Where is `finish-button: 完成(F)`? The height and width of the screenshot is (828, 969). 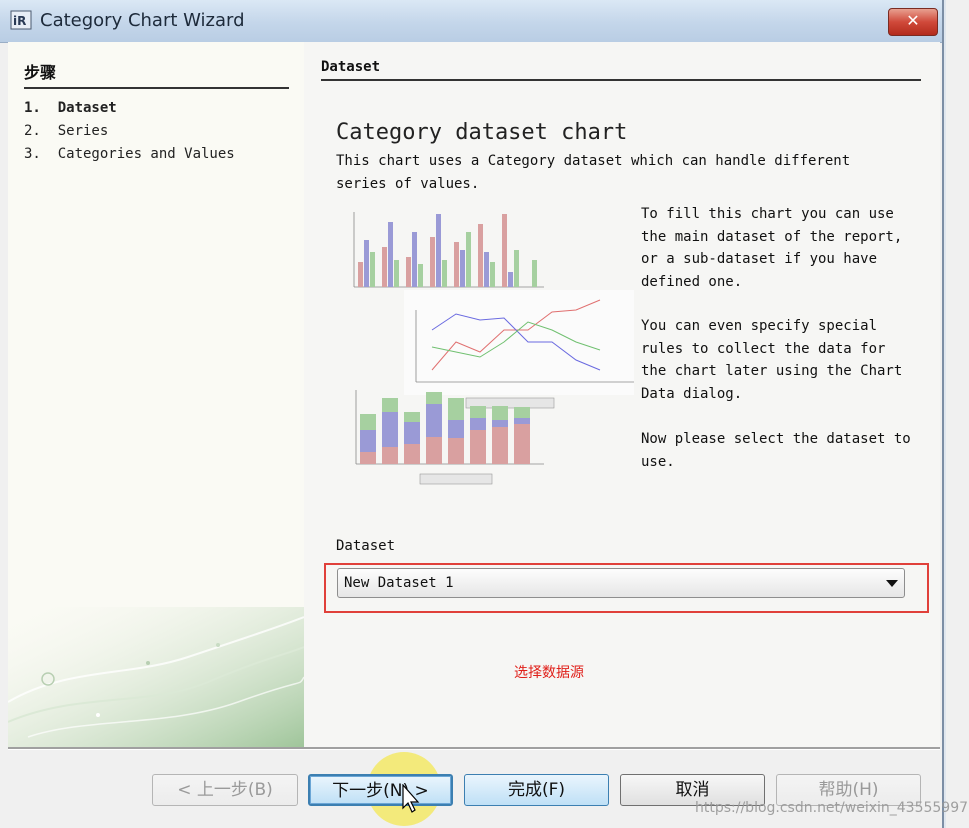
finish-button: 完成(F) is located at coordinates (536, 790).